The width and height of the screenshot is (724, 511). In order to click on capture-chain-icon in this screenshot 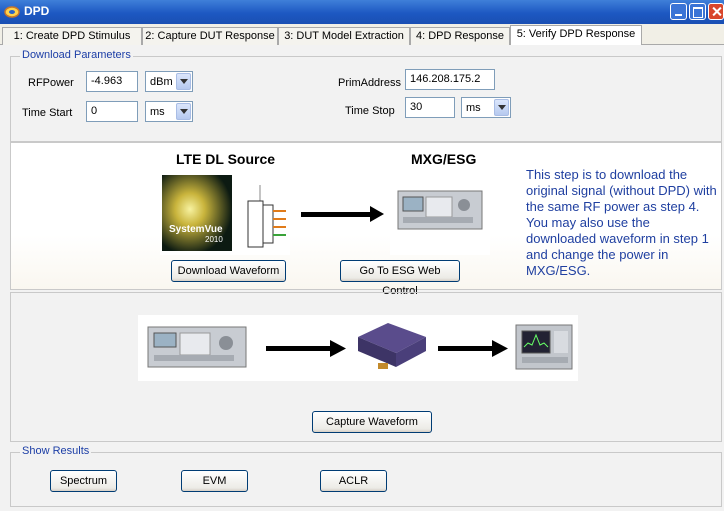, I will do `click(360, 346)`.